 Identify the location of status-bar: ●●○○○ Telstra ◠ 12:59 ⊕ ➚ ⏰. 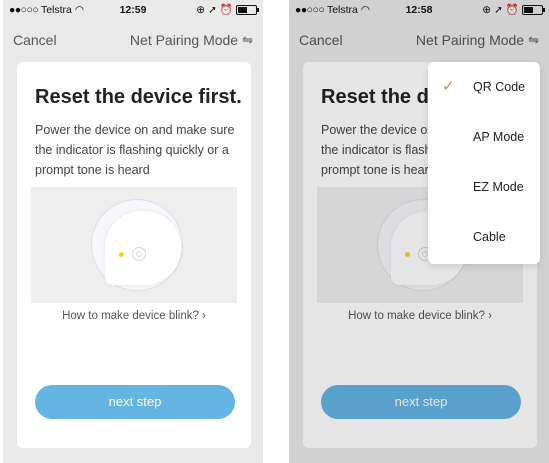
(133, 10).